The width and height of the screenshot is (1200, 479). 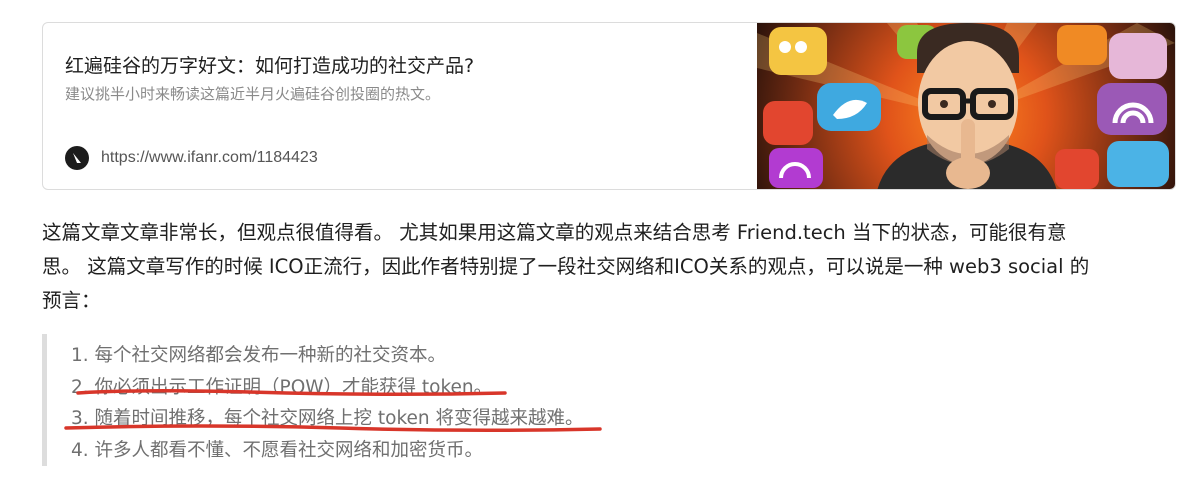 I want to click on link-preview-description: 建议挑半小时来畅读这篇近半月火遍硅谷创投圈的热文。, so click(x=253, y=94).